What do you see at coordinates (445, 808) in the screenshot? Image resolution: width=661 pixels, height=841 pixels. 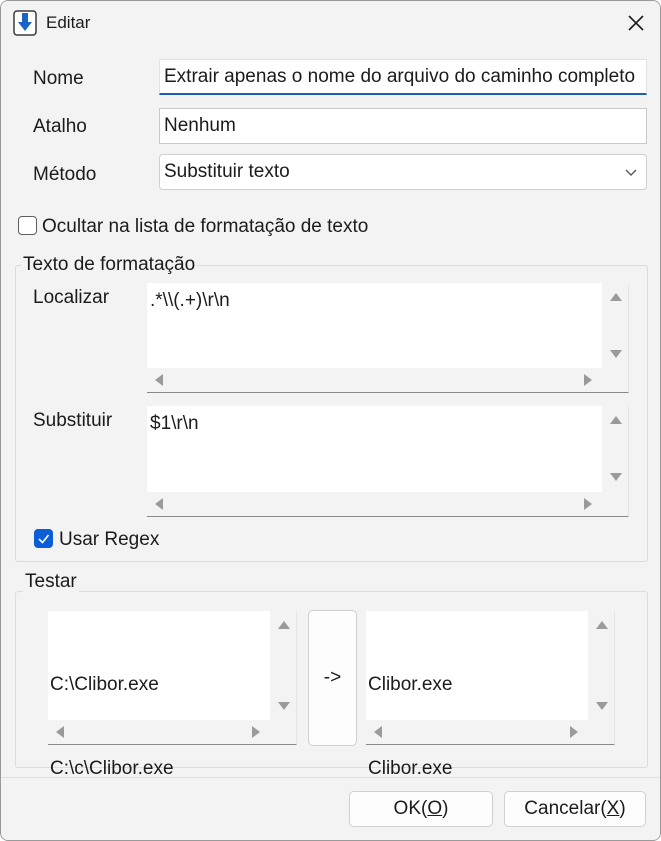 I see `ok-button-suffix: )` at bounding box center [445, 808].